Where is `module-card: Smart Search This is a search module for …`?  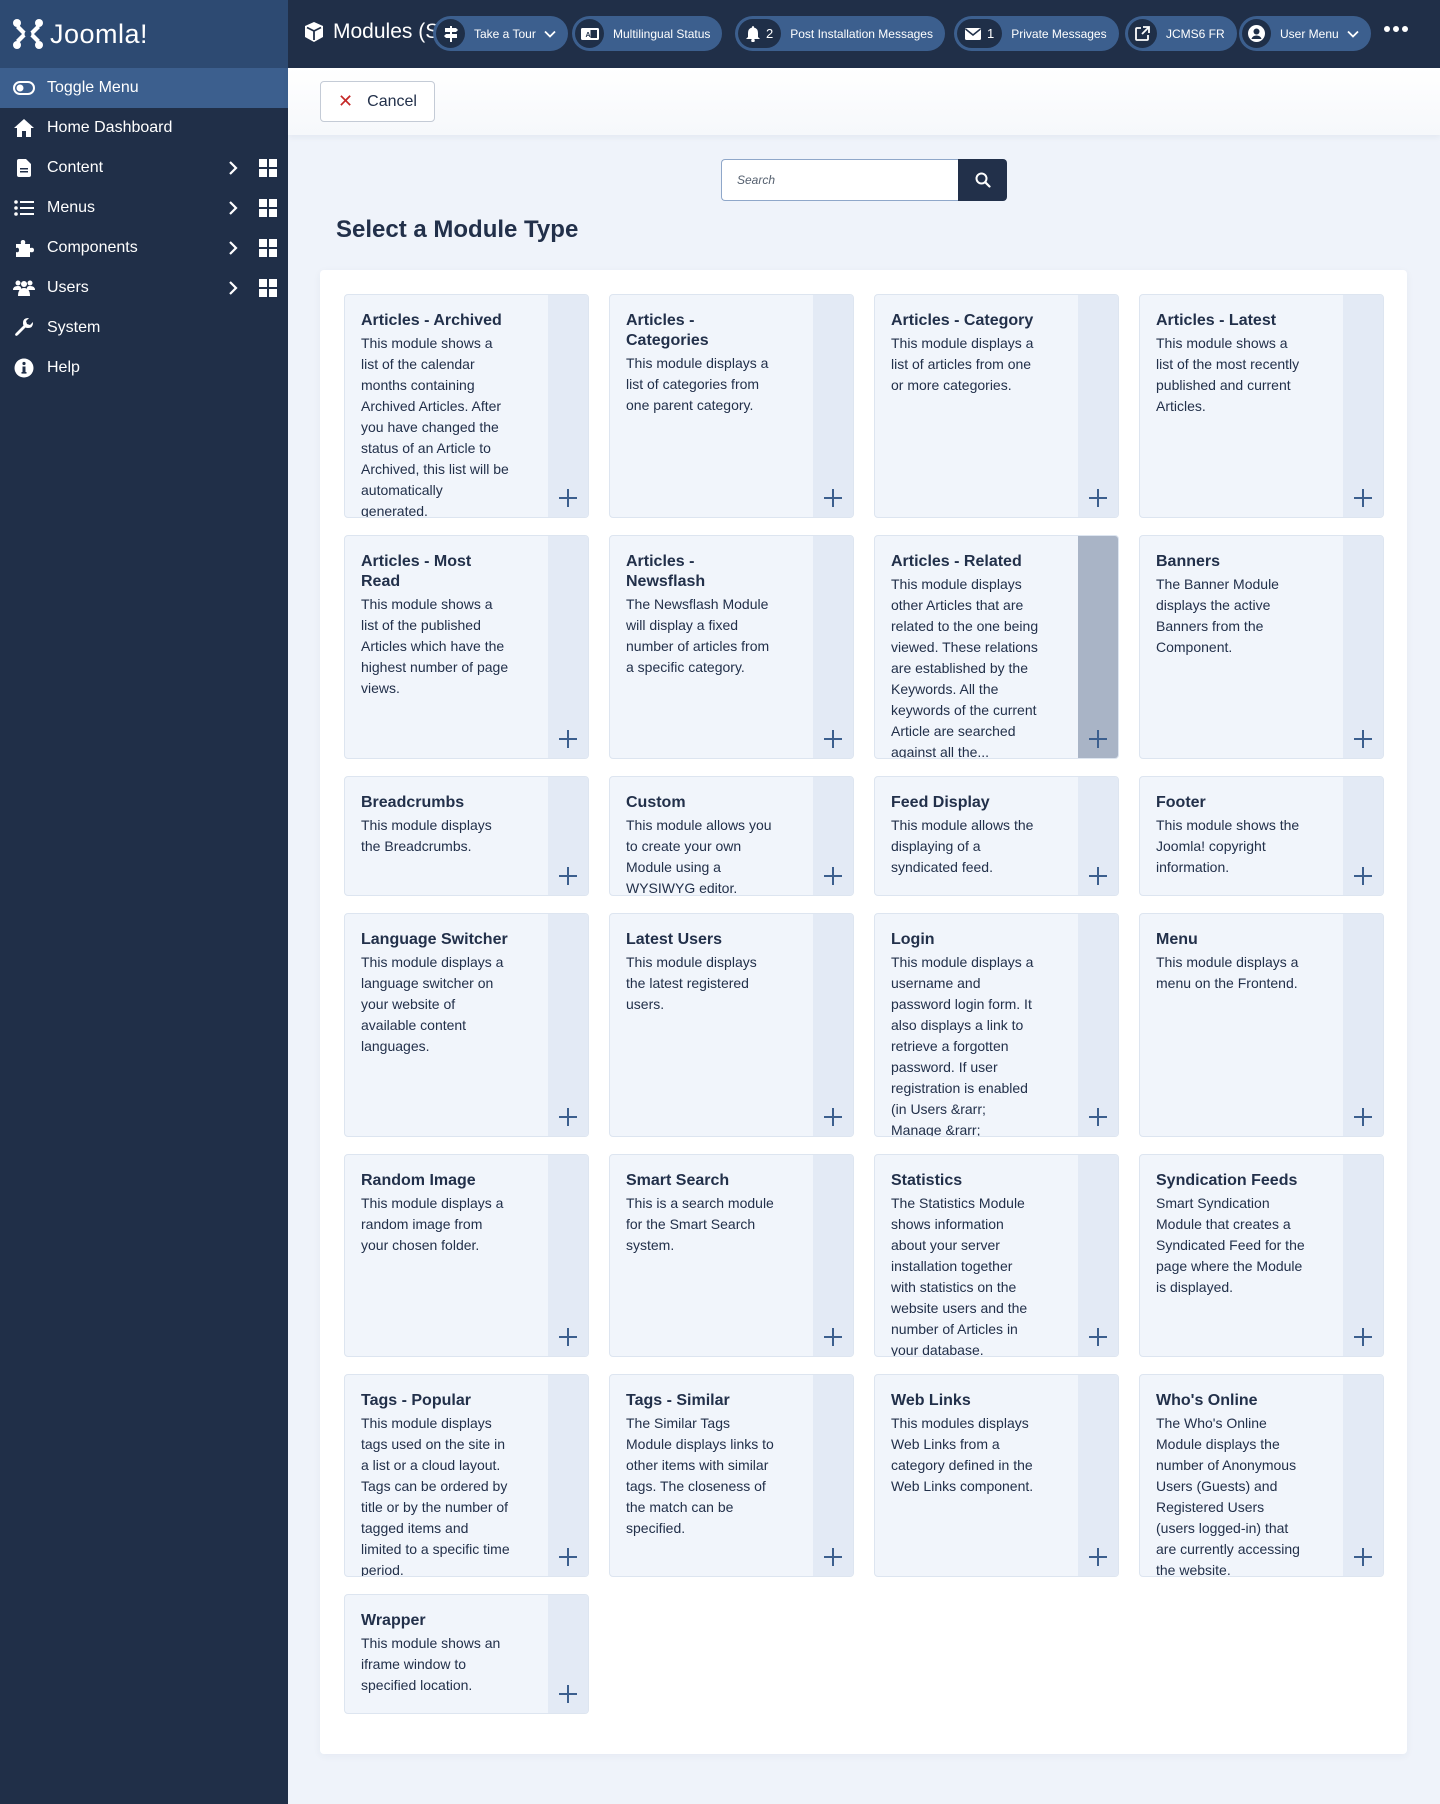
module-card: Smart Search This is a search module for … is located at coordinates (731, 1255).